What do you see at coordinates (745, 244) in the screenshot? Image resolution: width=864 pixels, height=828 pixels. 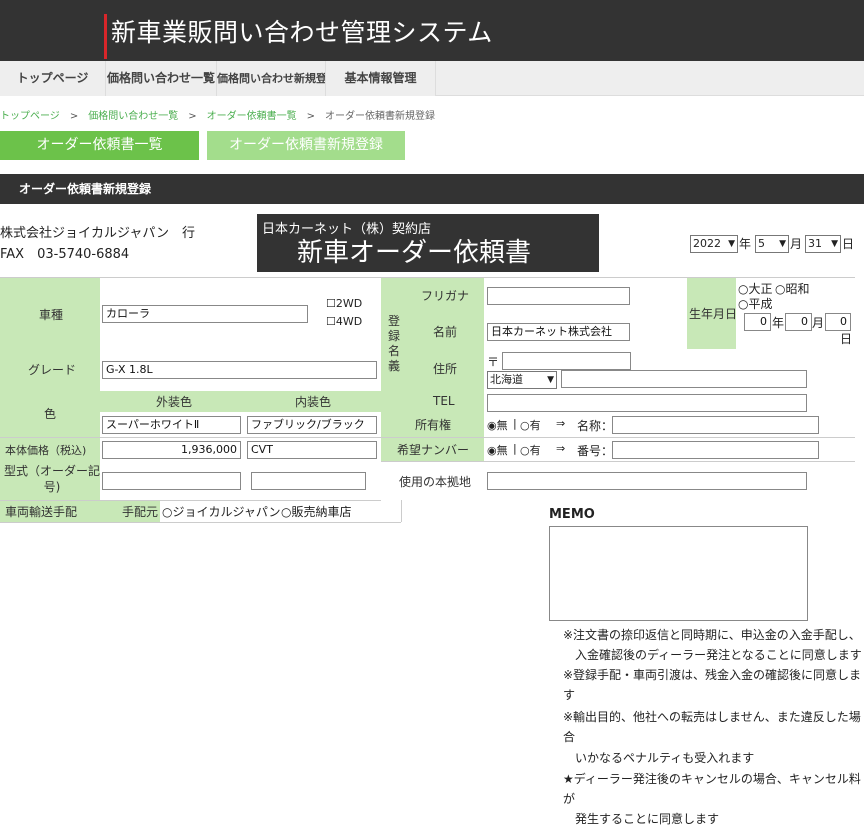 I see `year-unit: 年` at bounding box center [745, 244].